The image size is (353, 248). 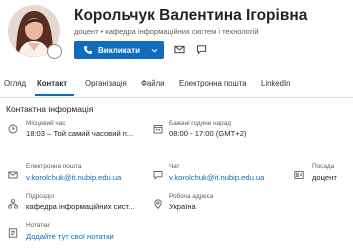 What do you see at coordinates (299, 175) in the screenshot?
I see `contact-card-icon` at bounding box center [299, 175].